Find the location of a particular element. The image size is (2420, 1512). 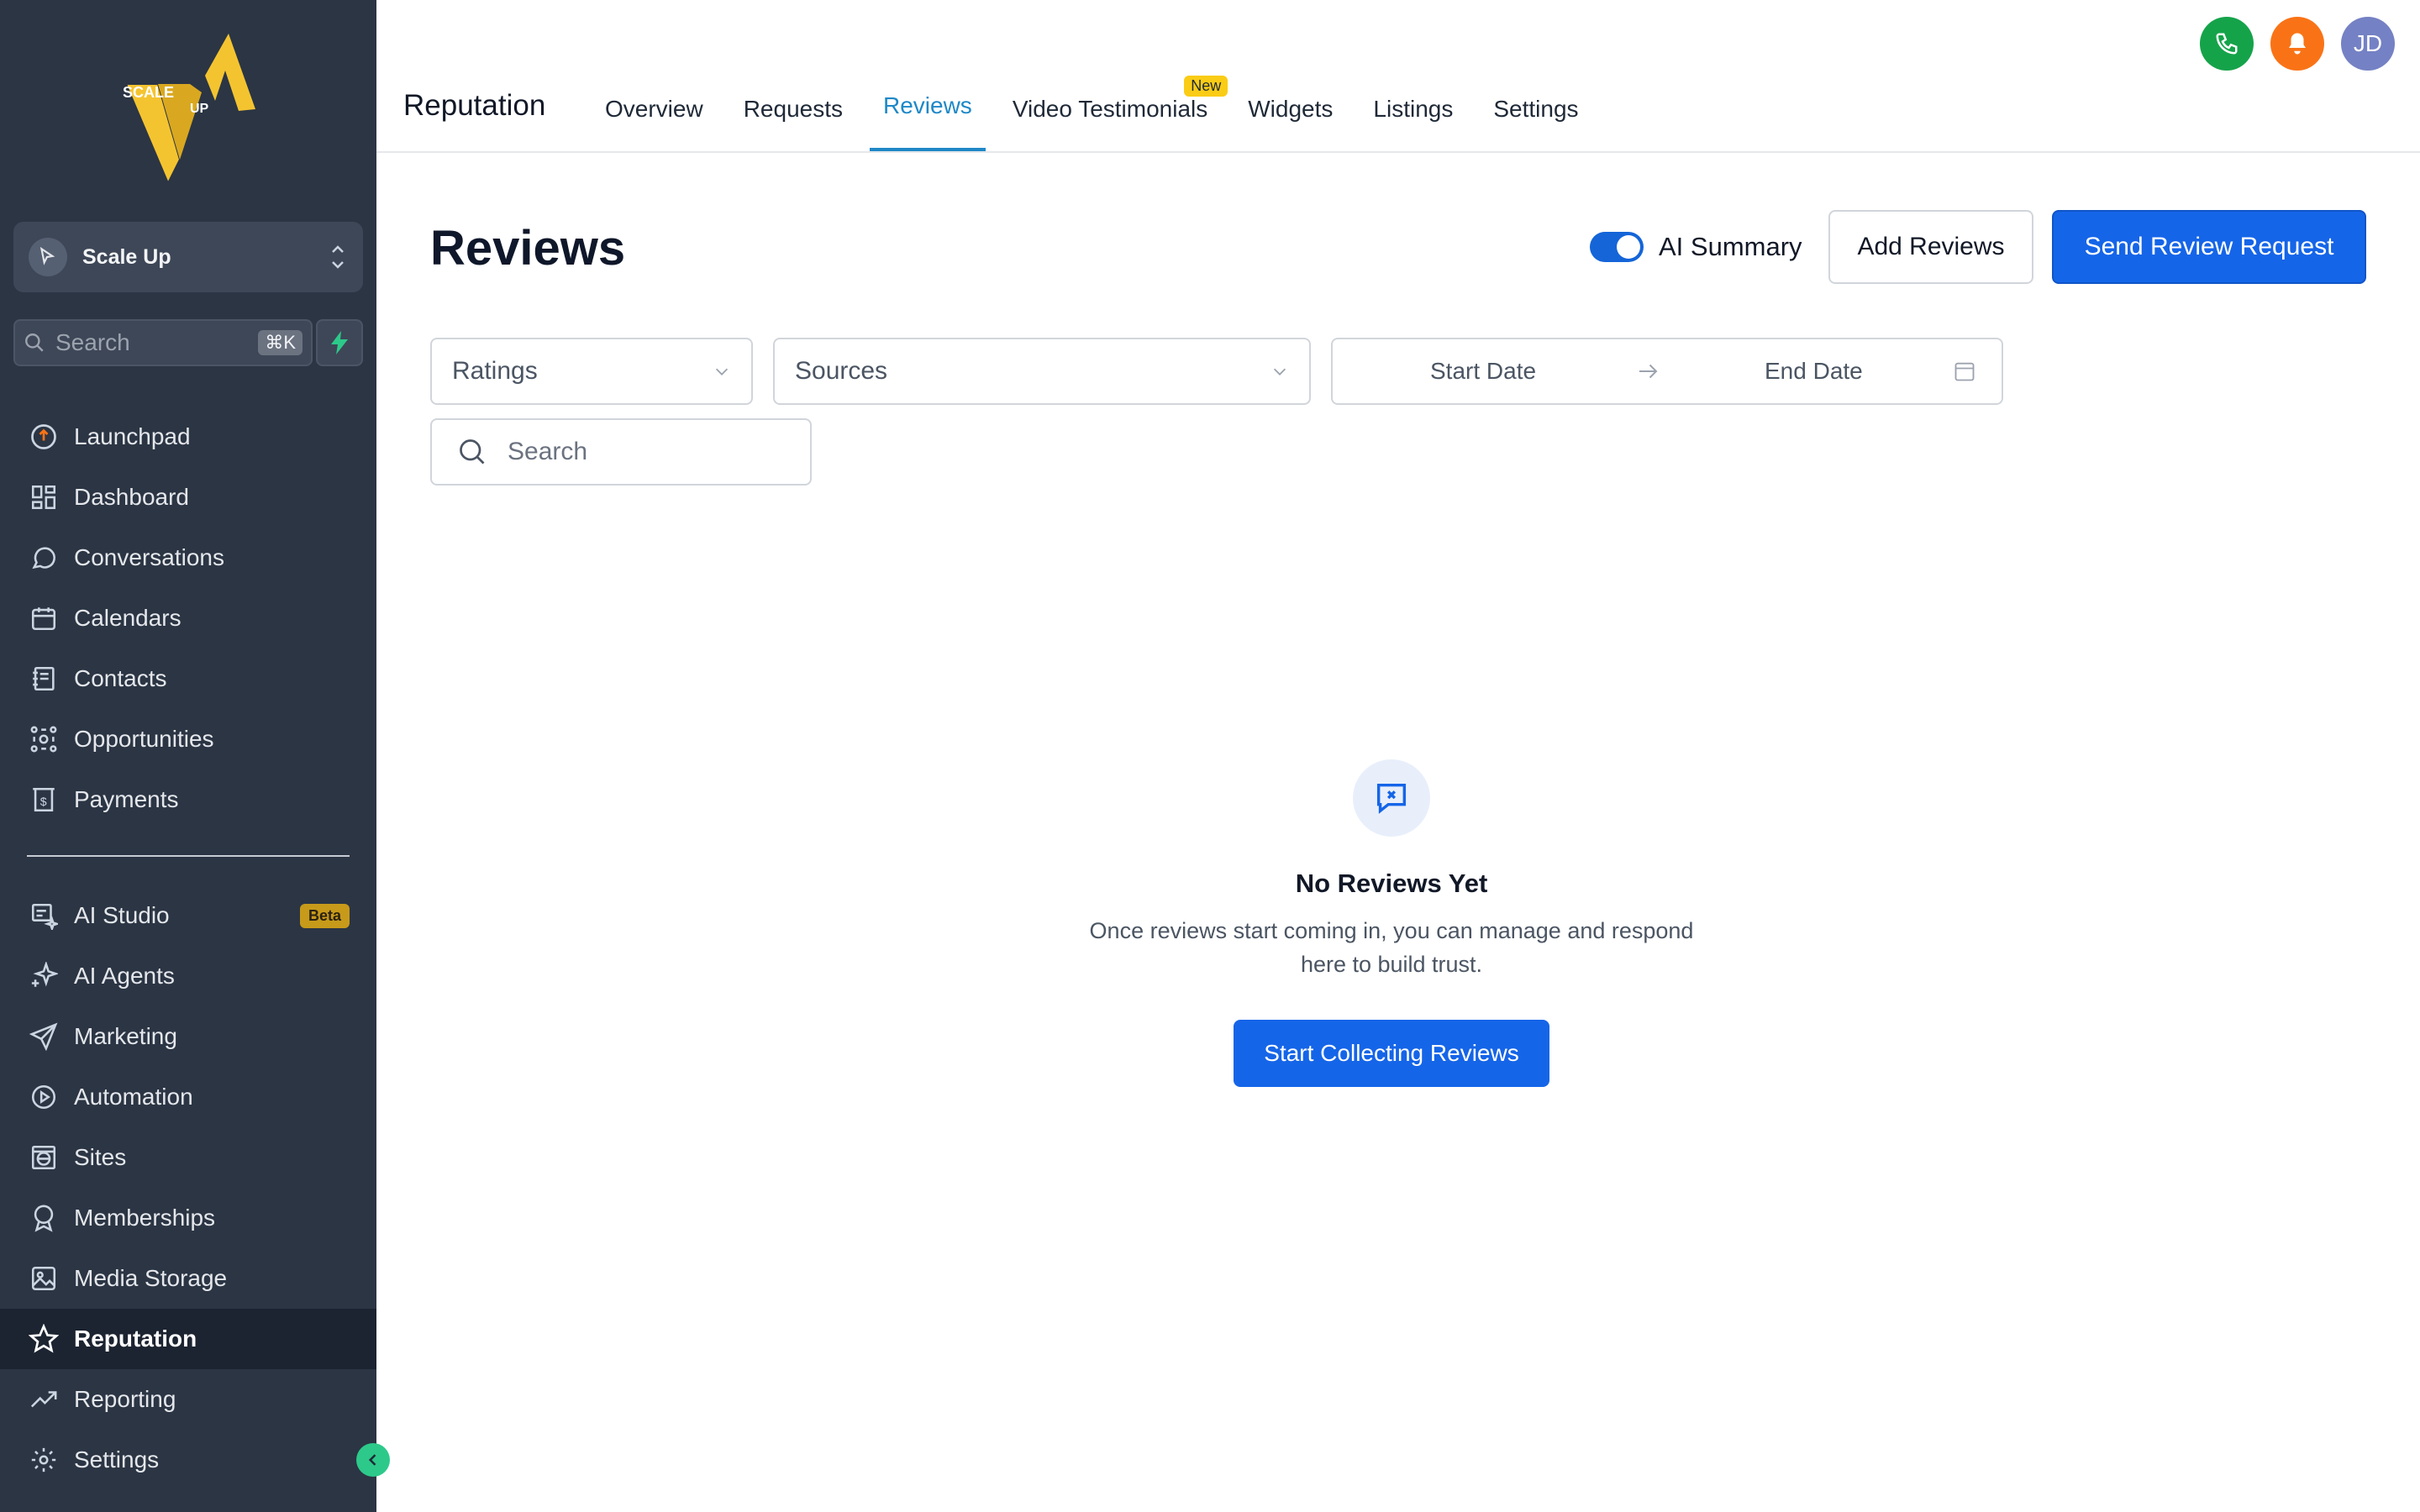

sidebar-item-launchpad: Launchpad is located at coordinates (188, 437).